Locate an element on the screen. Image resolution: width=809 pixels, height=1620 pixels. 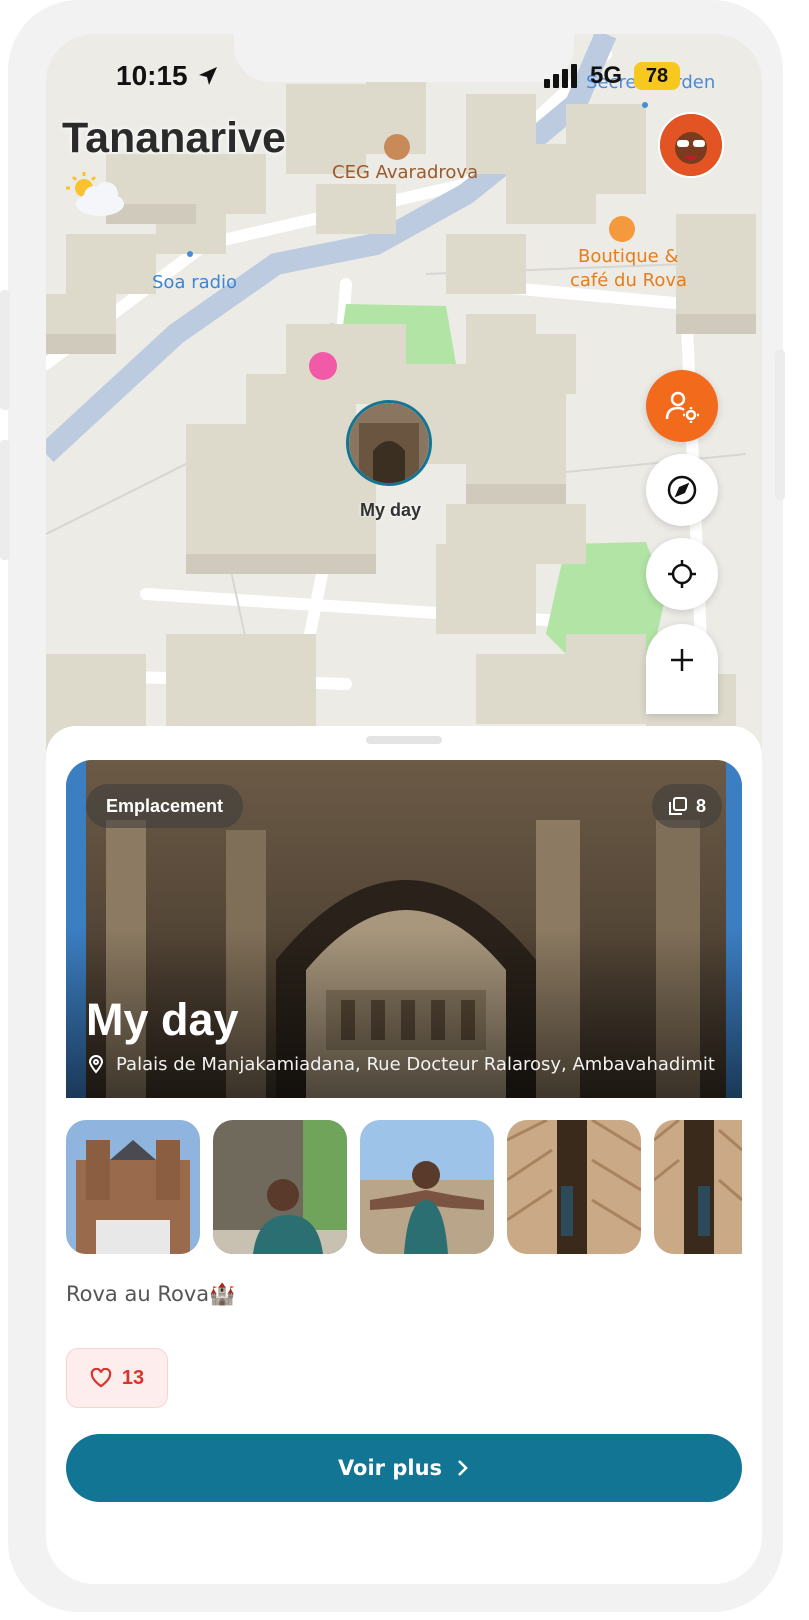
user-settings-button is located at coordinates (682, 406).